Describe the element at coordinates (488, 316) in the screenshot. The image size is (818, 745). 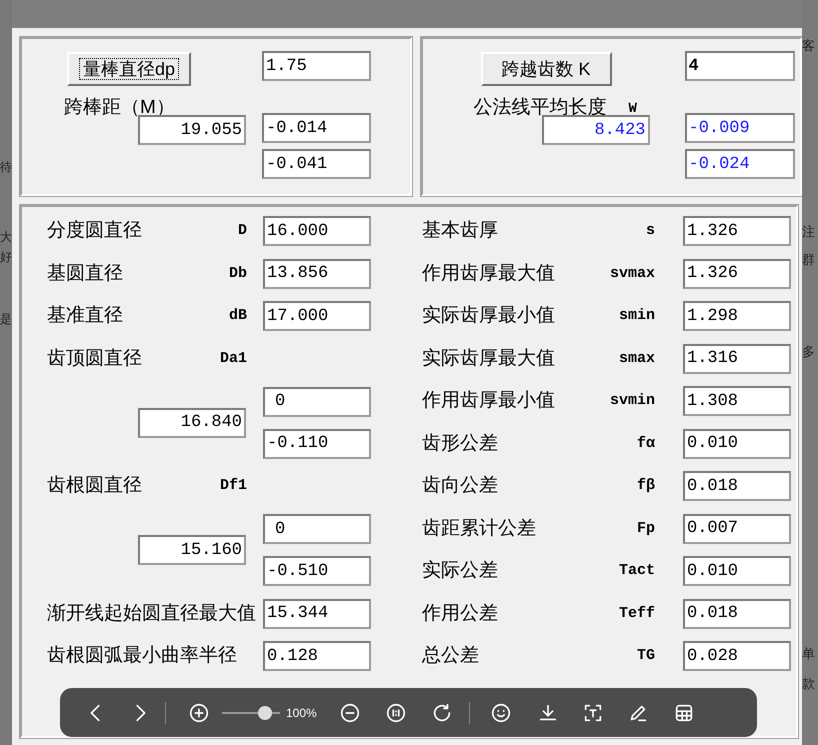
I see `field-label: 实际齿厚最小值` at that location.